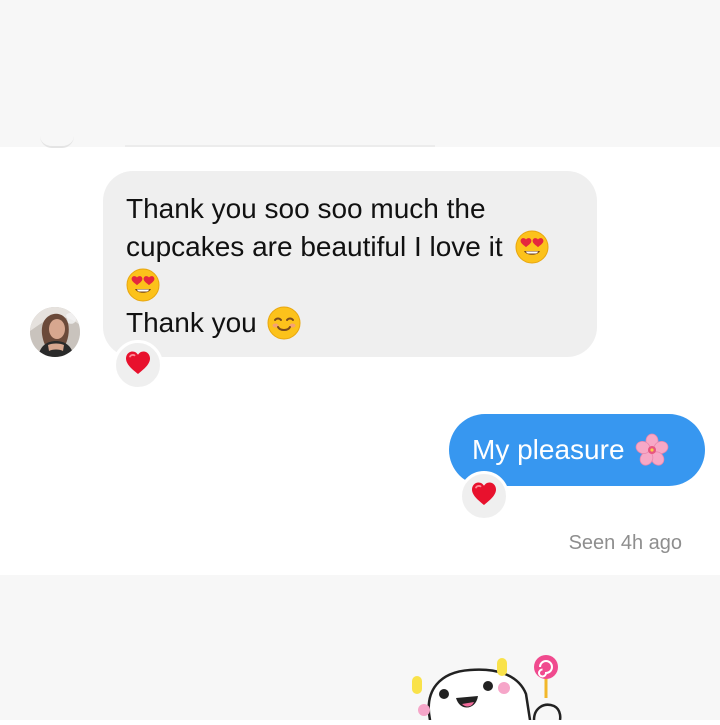  What do you see at coordinates (191, 322) in the screenshot?
I see `incoming-message-line-4: Thank you` at bounding box center [191, 322].